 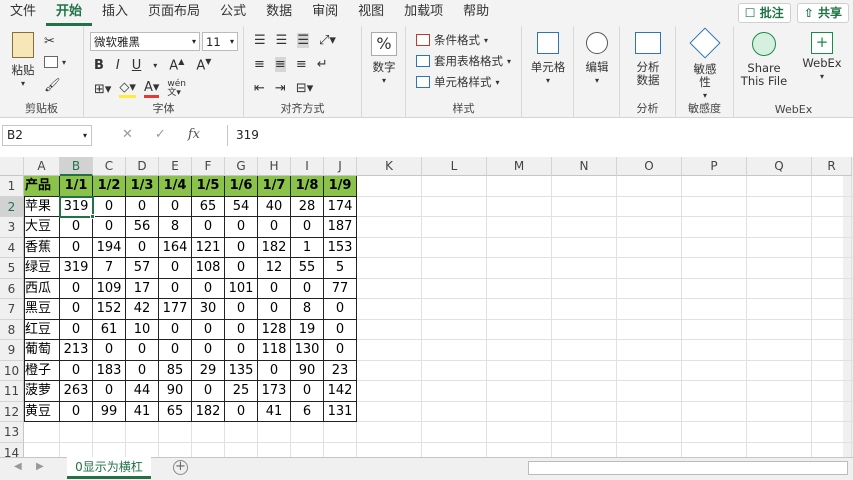 I want to click on table-cell: 黄豆, so click(x=42, y=411).